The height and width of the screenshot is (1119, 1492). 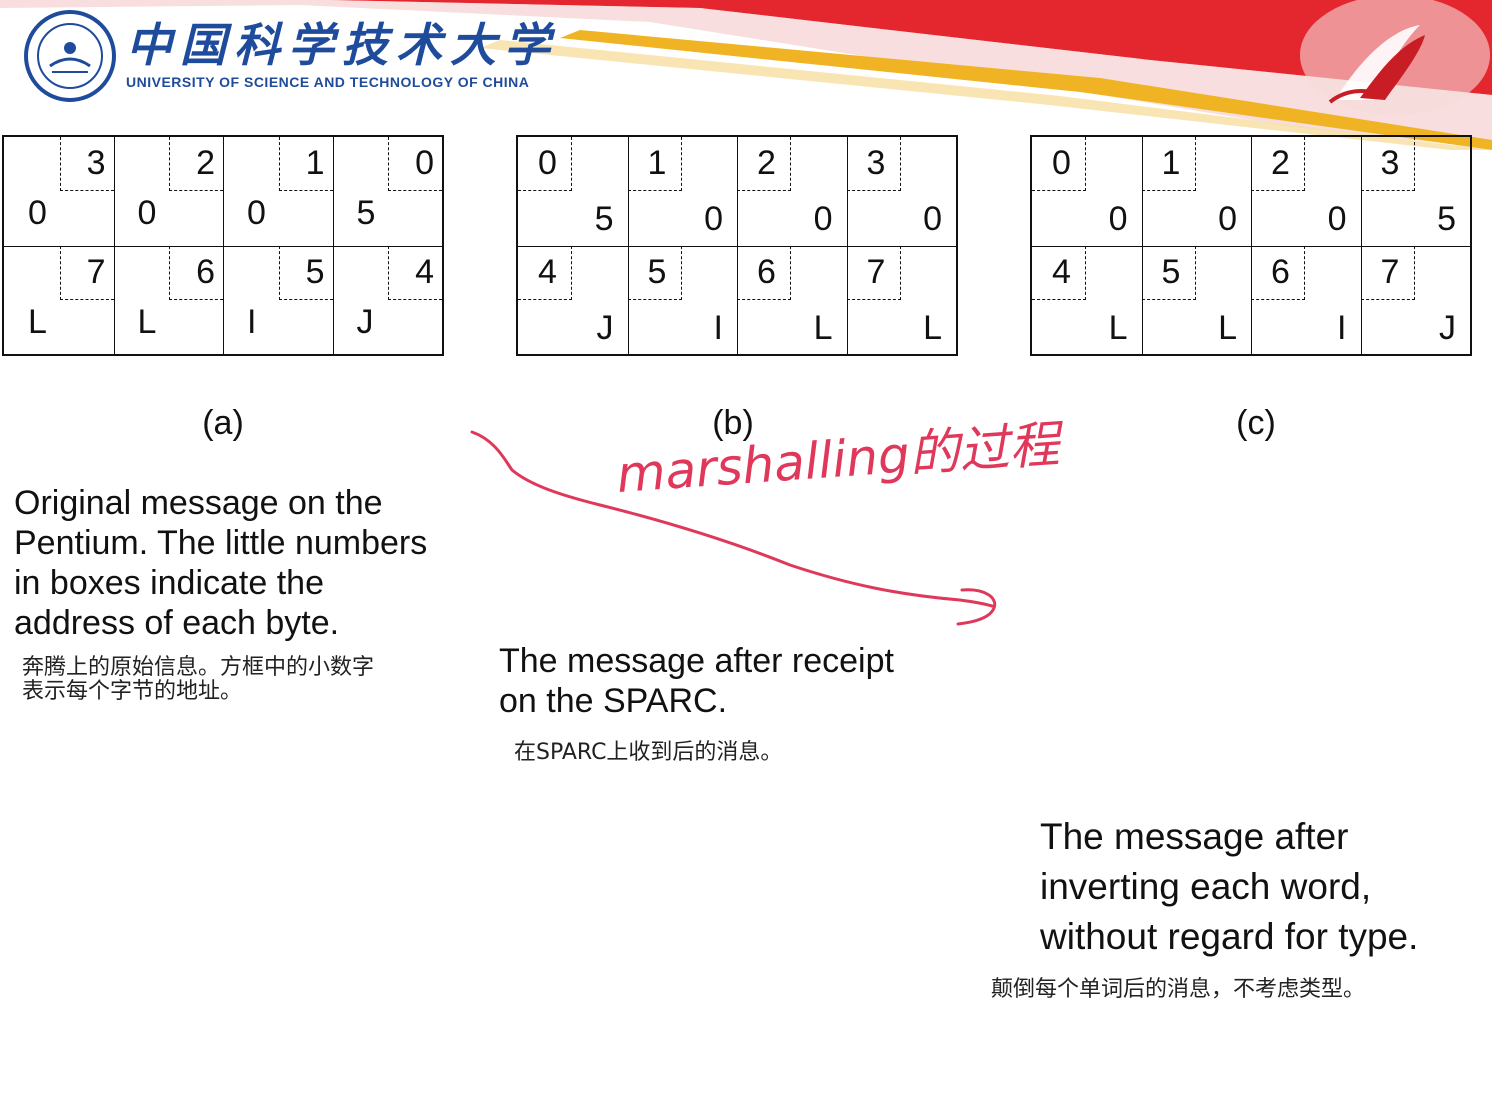 I want to click on panel-c-caption: (c), so click(x=1256, y=423).